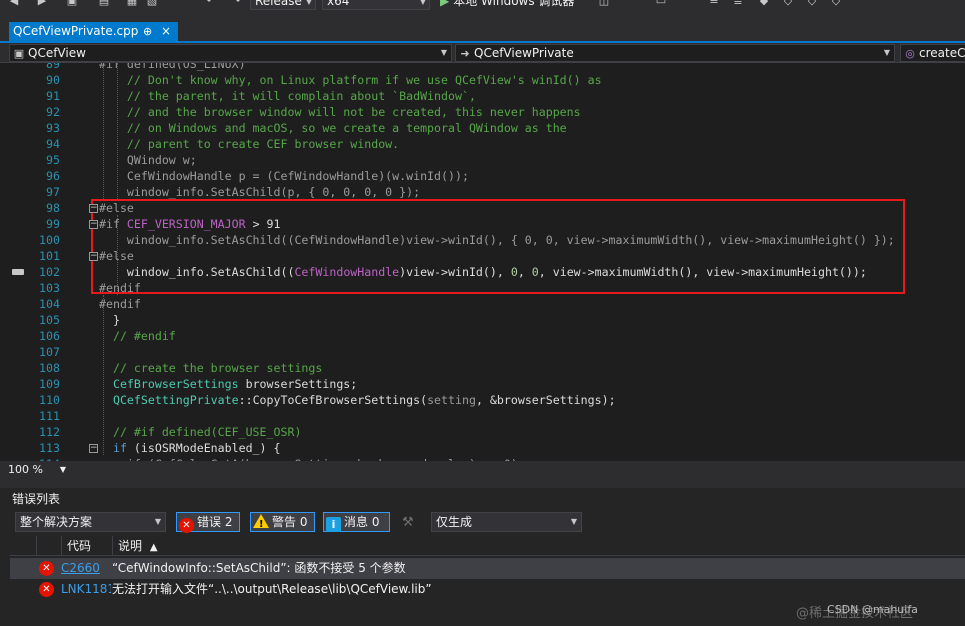  What do you see at coordinates (152, 3) in the screenshot?
I see `save-all-icon: ▧` at bounding box center [152, 3].